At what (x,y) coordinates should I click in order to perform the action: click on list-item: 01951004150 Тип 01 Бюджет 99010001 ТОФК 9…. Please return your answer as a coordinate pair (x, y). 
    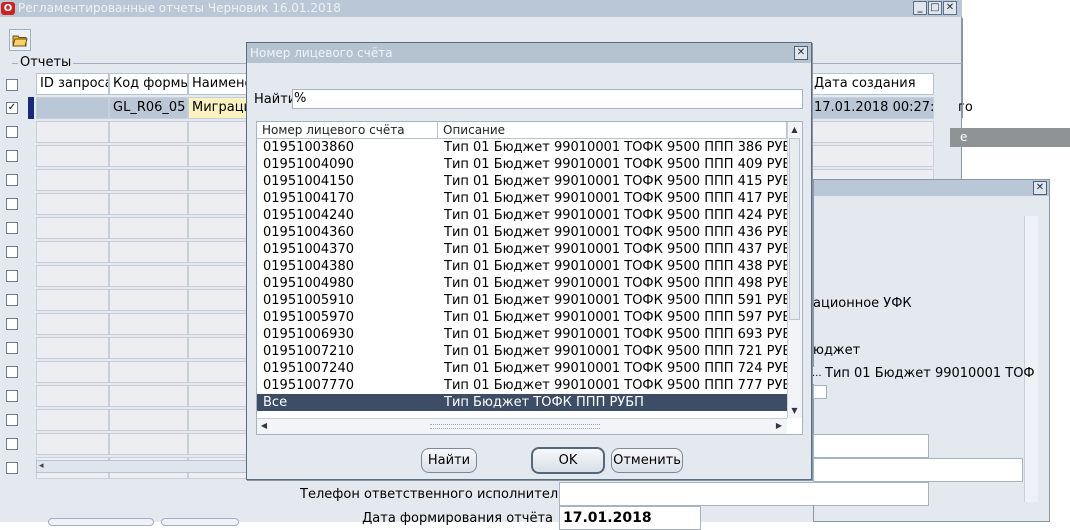
    Looking at the image, I should click on (522, 181).